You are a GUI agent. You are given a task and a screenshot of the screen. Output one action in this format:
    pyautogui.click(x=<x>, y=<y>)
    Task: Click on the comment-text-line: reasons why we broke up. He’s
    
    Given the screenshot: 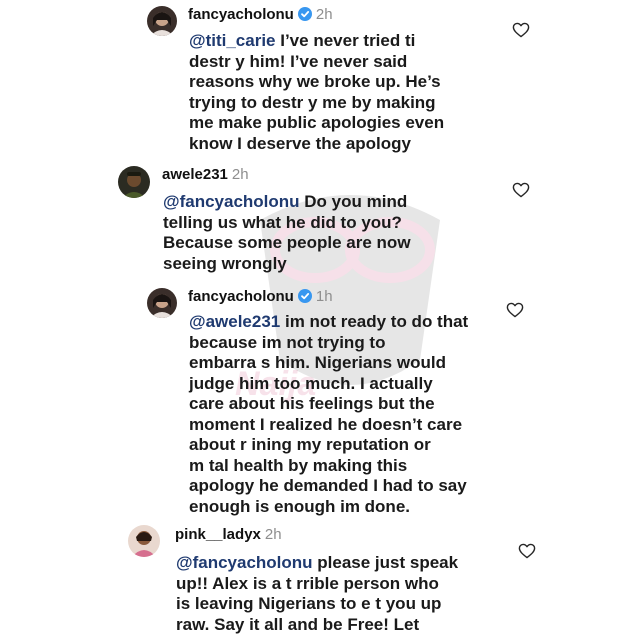 What is the action you would take?
    pyautogui.click(x=315, y=81)
    